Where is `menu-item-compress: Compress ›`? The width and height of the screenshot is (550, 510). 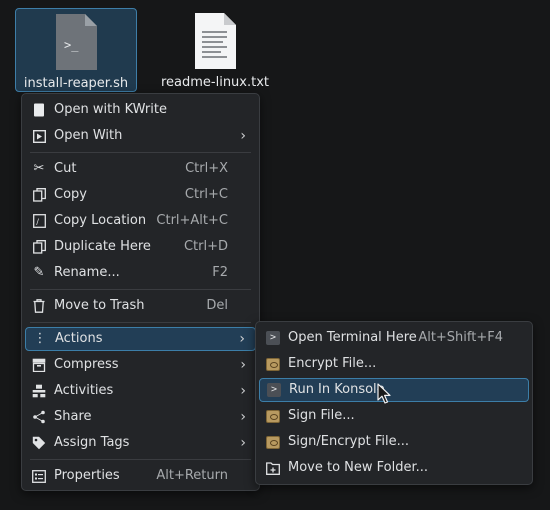
menu-item-compress: Compress › is located at coordinates (140, 365).